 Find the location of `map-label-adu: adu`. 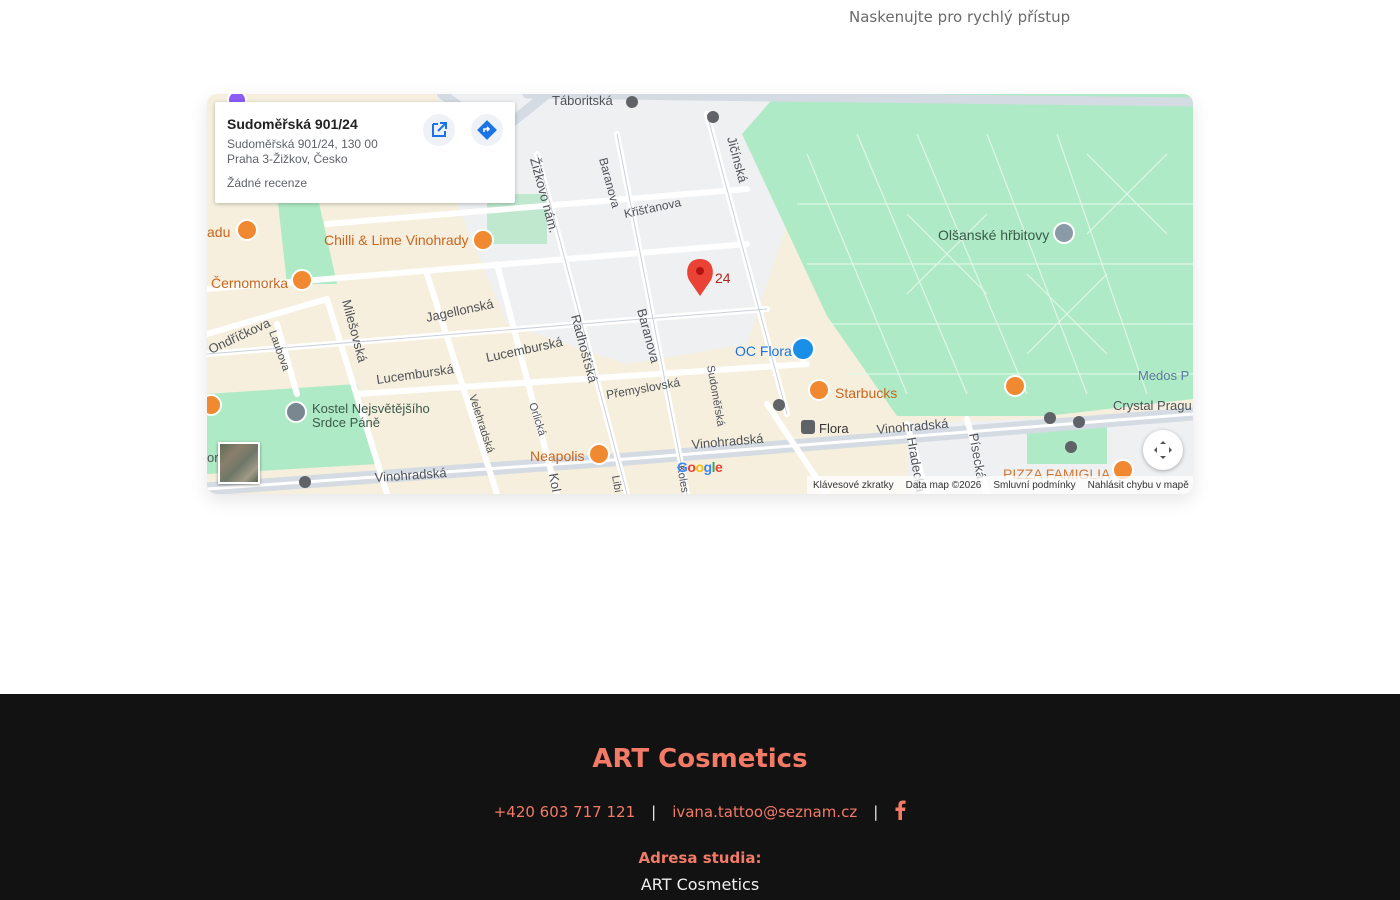

map-label-adu: adu is located at coordinates (218, 232).